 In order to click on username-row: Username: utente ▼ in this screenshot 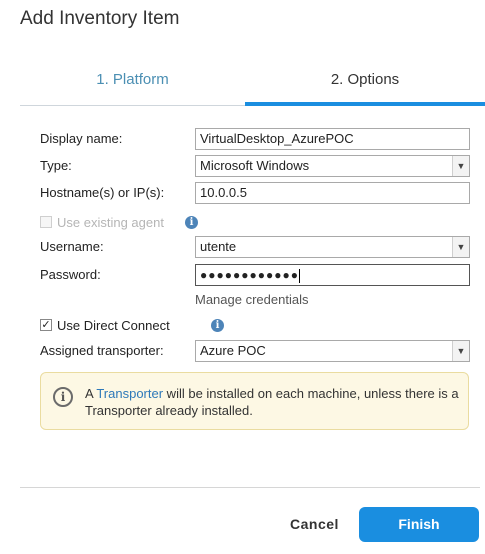, I will do `click(255, 247)`.